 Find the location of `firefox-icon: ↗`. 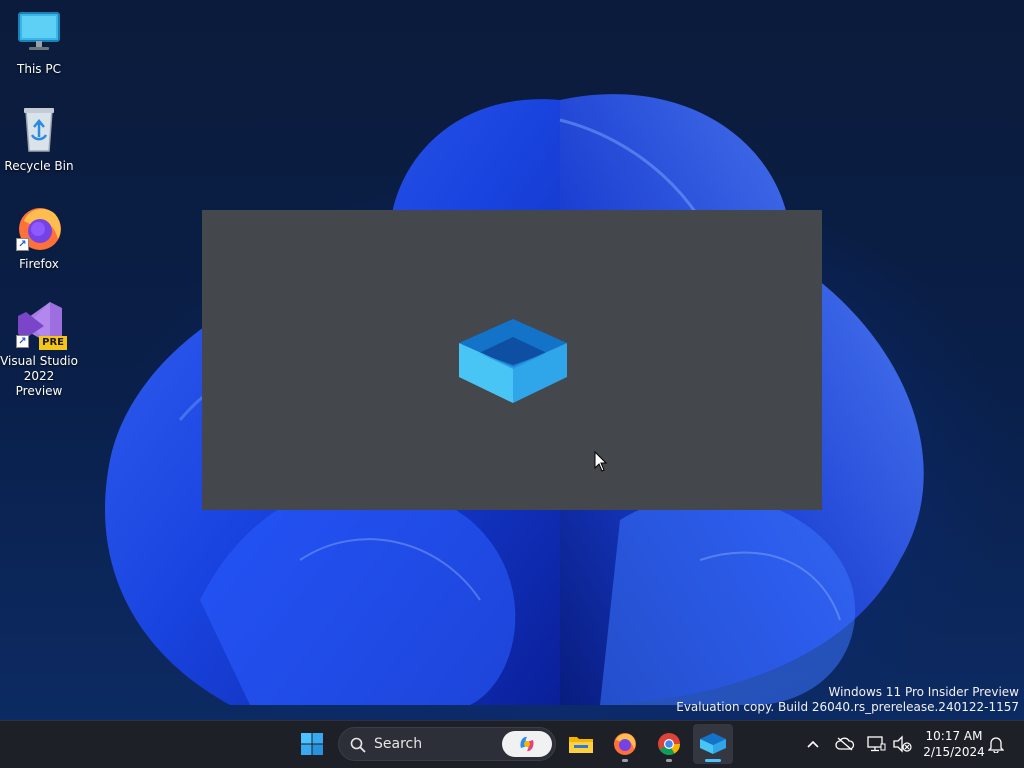

firefox-icon: ↗ is located at coordinates (39, 228).